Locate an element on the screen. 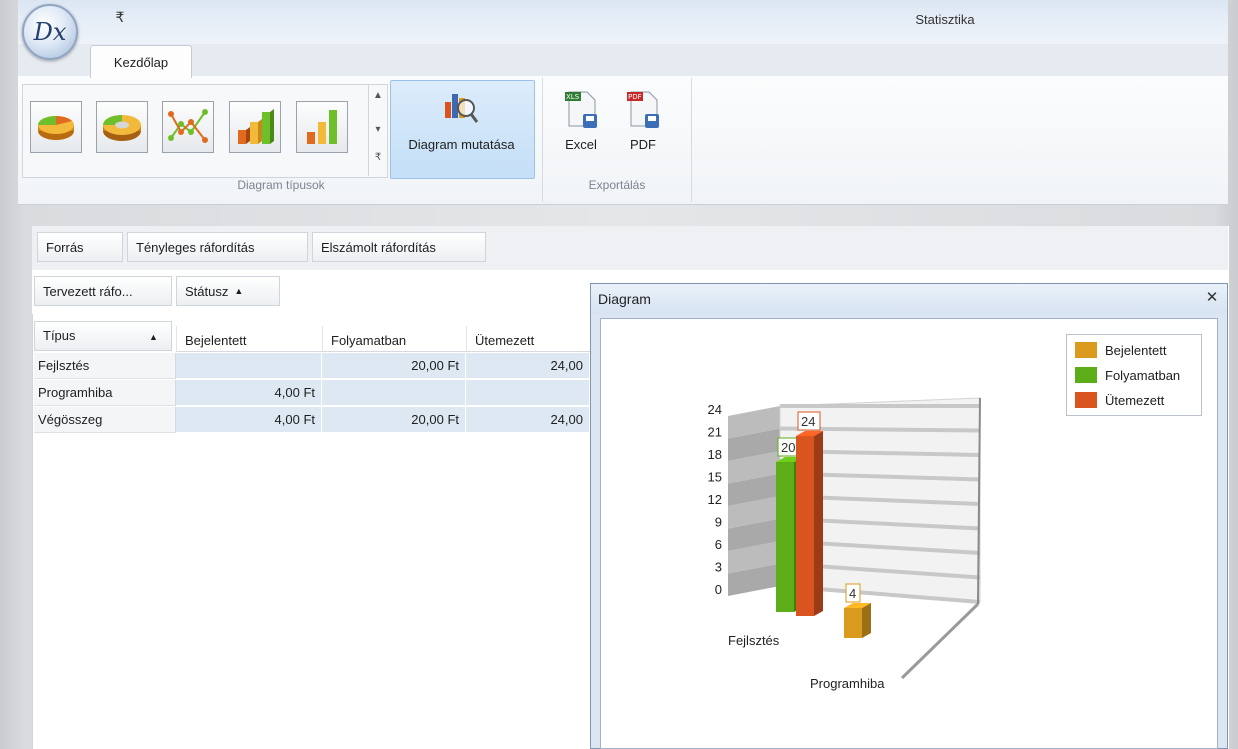 This screenshot has width=1238, height=749. pdf-badge: PDF is located at coordinates (635, 97).